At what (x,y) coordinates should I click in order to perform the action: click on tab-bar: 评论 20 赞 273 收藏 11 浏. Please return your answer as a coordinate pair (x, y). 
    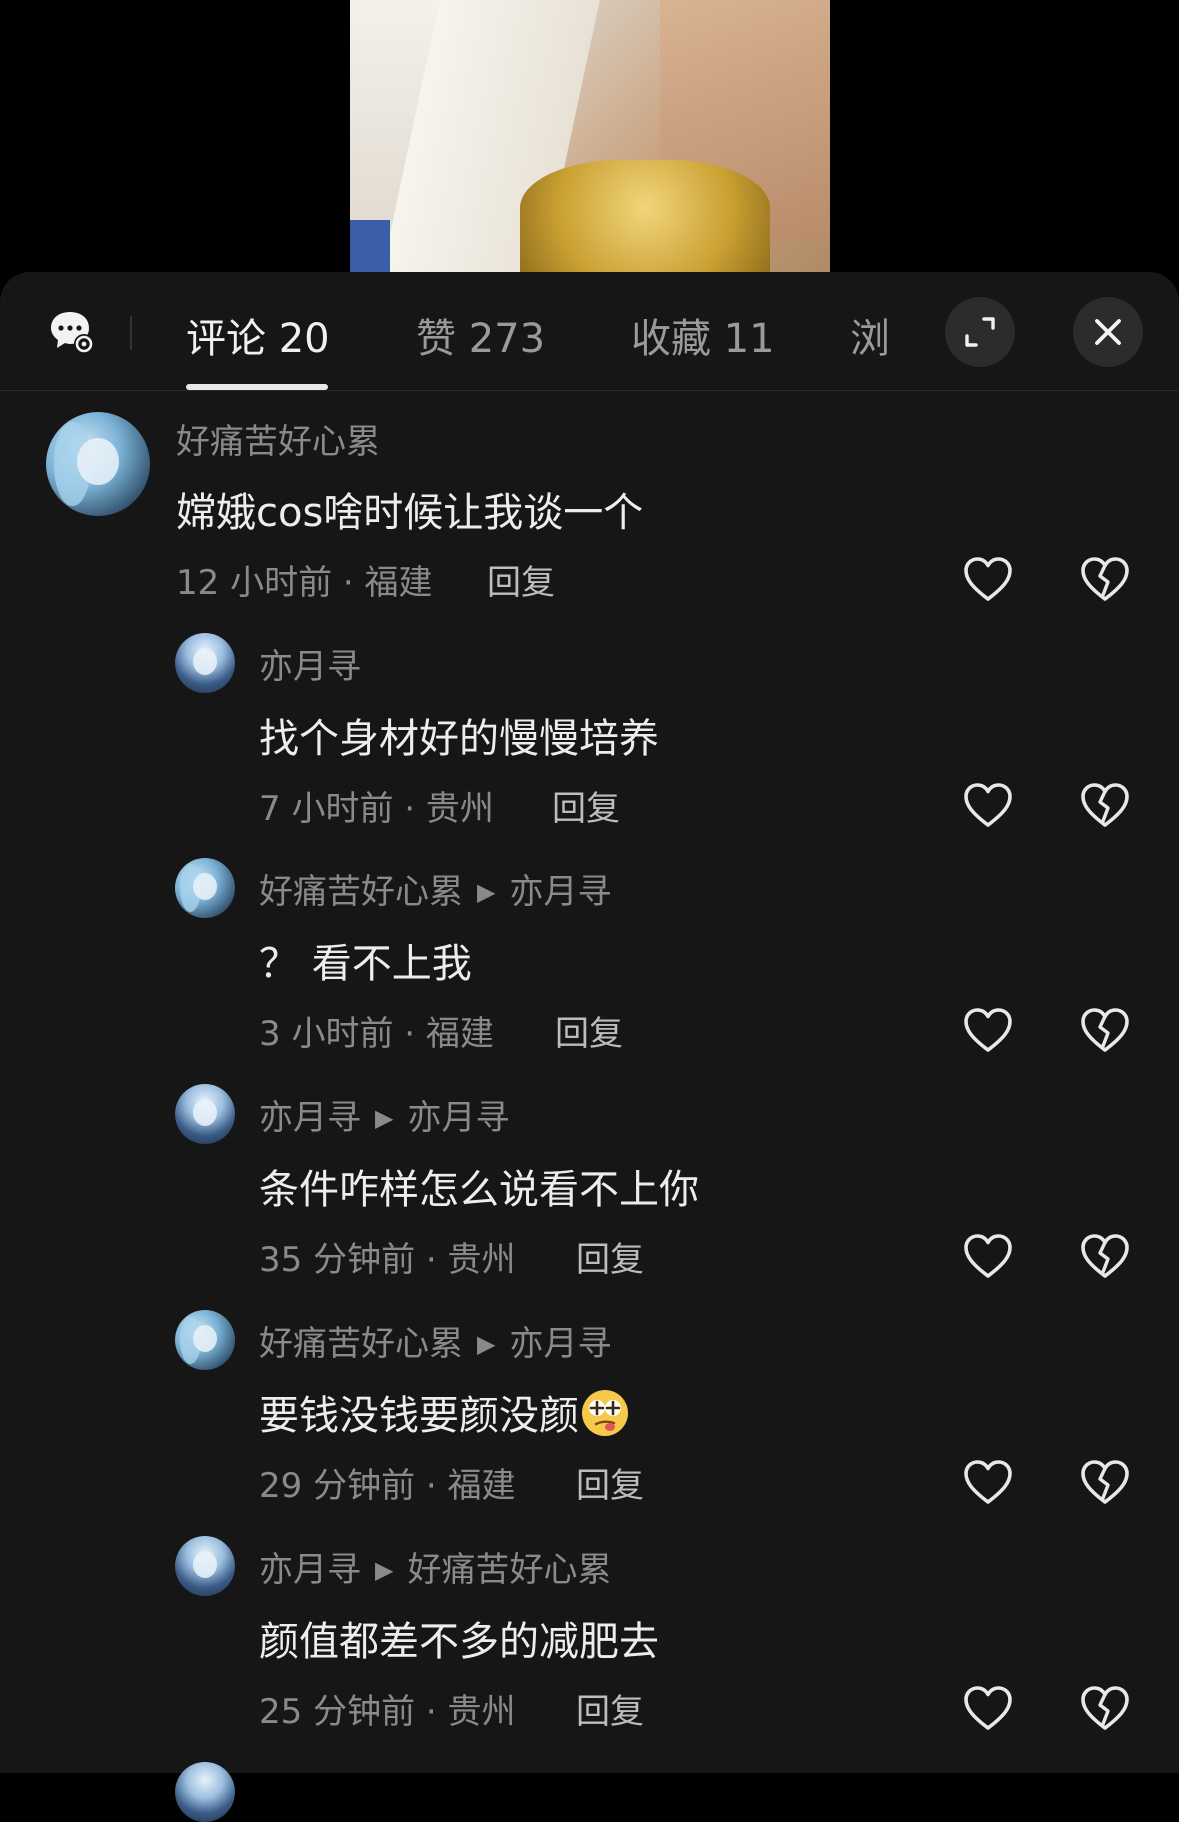
    Looking at the image, I should click on (589, 331).